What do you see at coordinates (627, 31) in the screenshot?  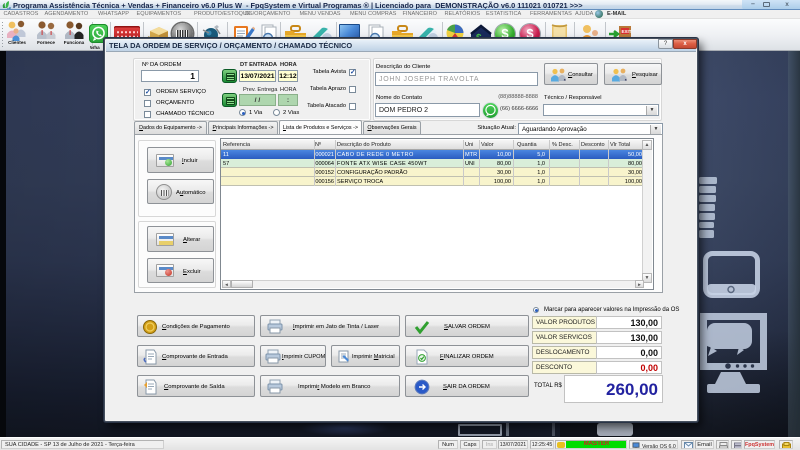 I see `svg-text: EXIT` at bounding box center [627, 31].